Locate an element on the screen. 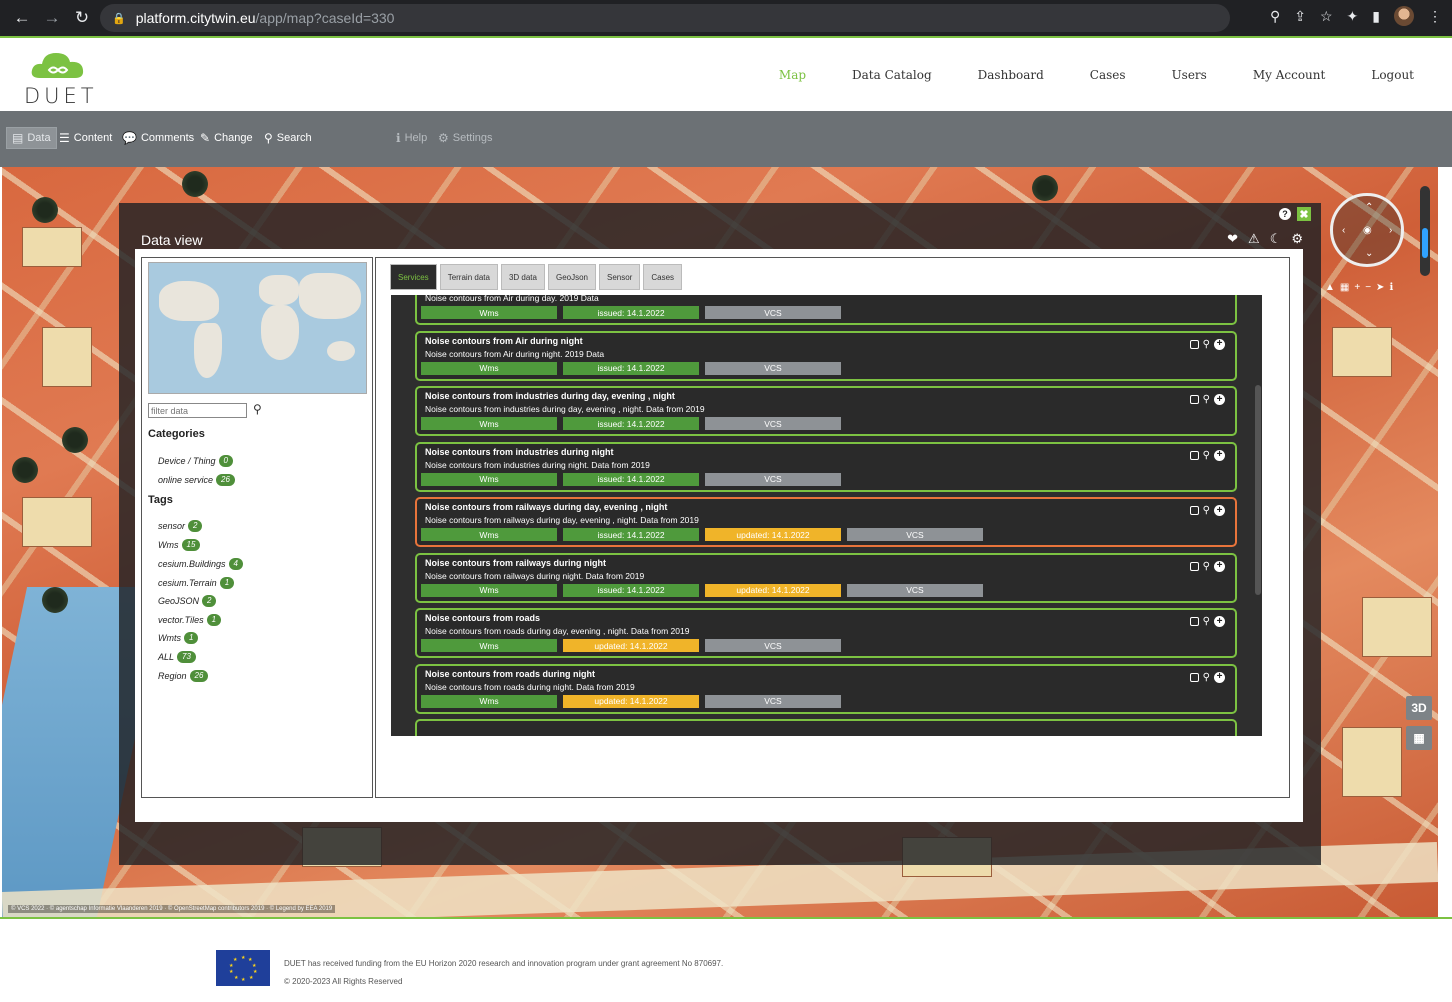  search-icon: ⚲ is located at coordinates (257, 409).